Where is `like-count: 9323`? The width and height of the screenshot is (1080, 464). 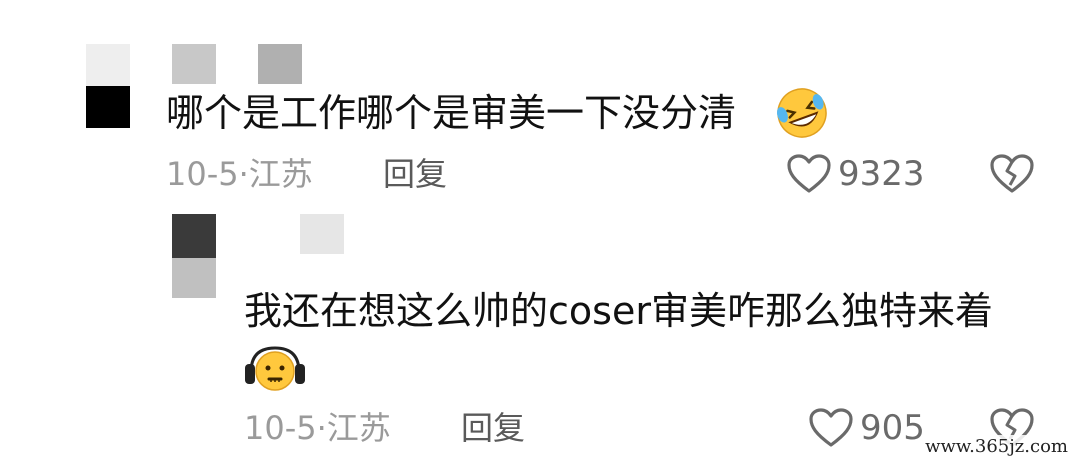 like-count: 9323 is located at coordinates (881, 174).